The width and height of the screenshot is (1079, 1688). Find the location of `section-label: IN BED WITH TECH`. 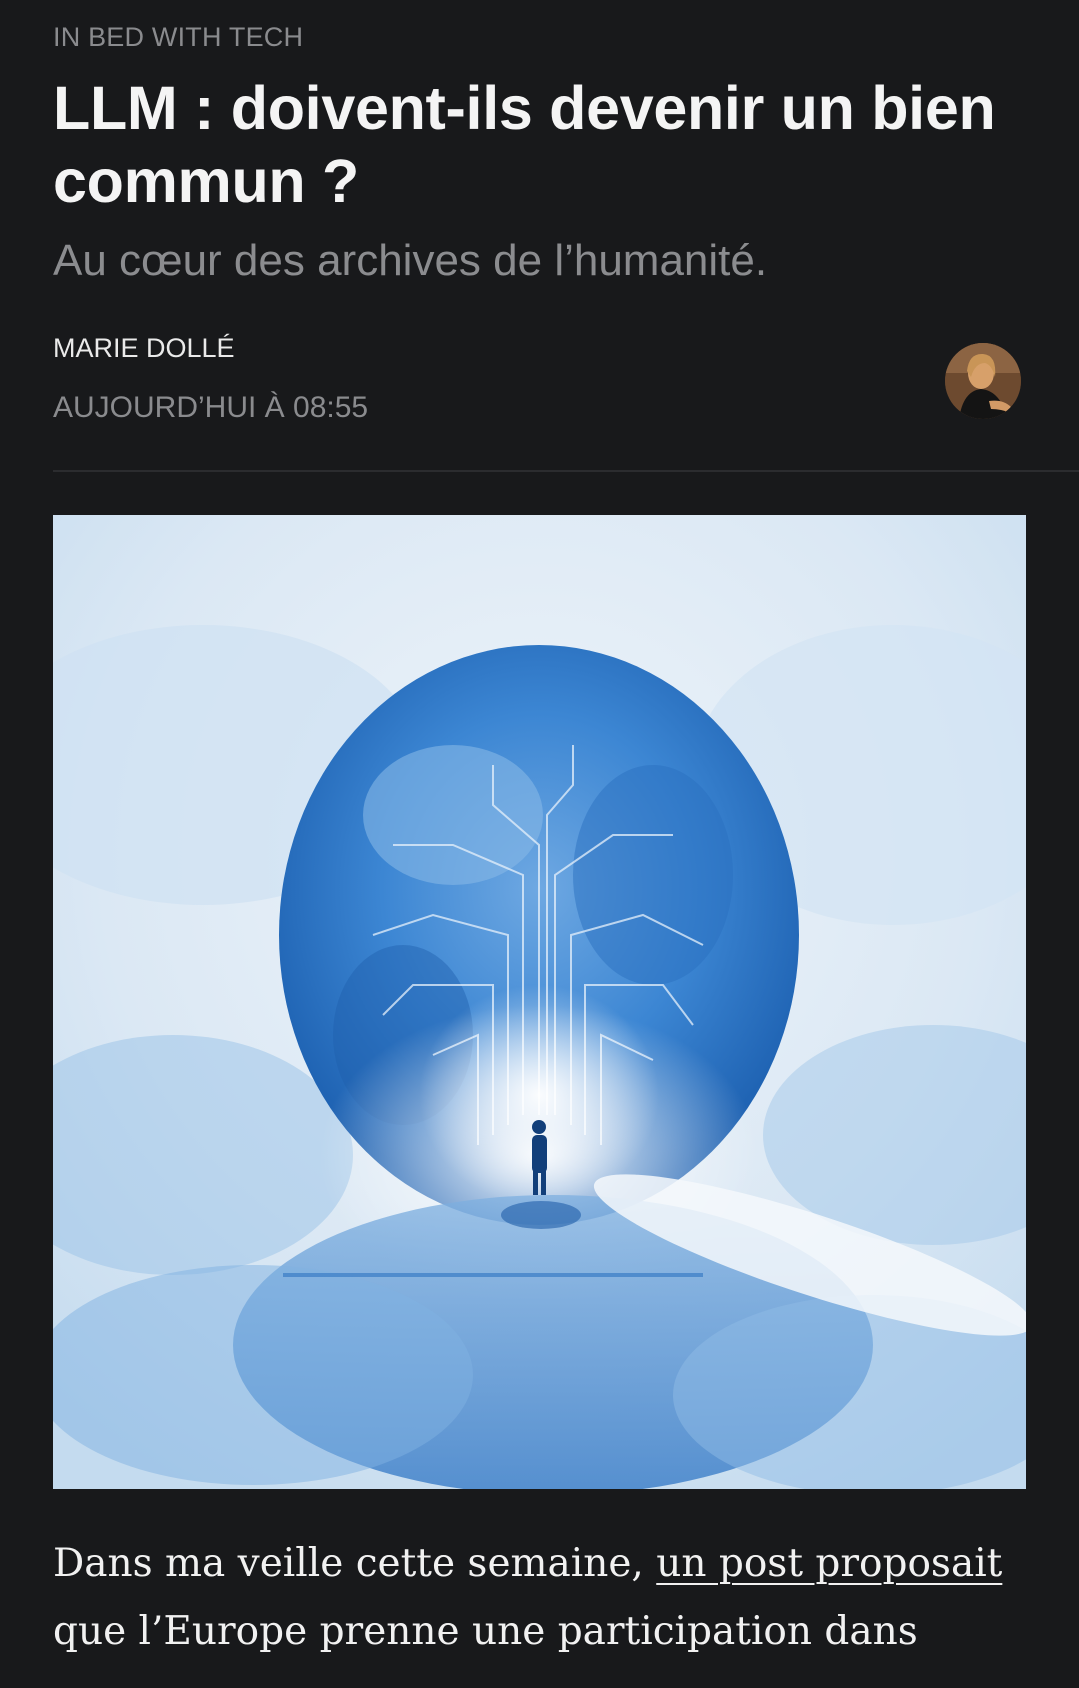

section-label: IN BED WITH TECH is located at coordinates (178, 37).